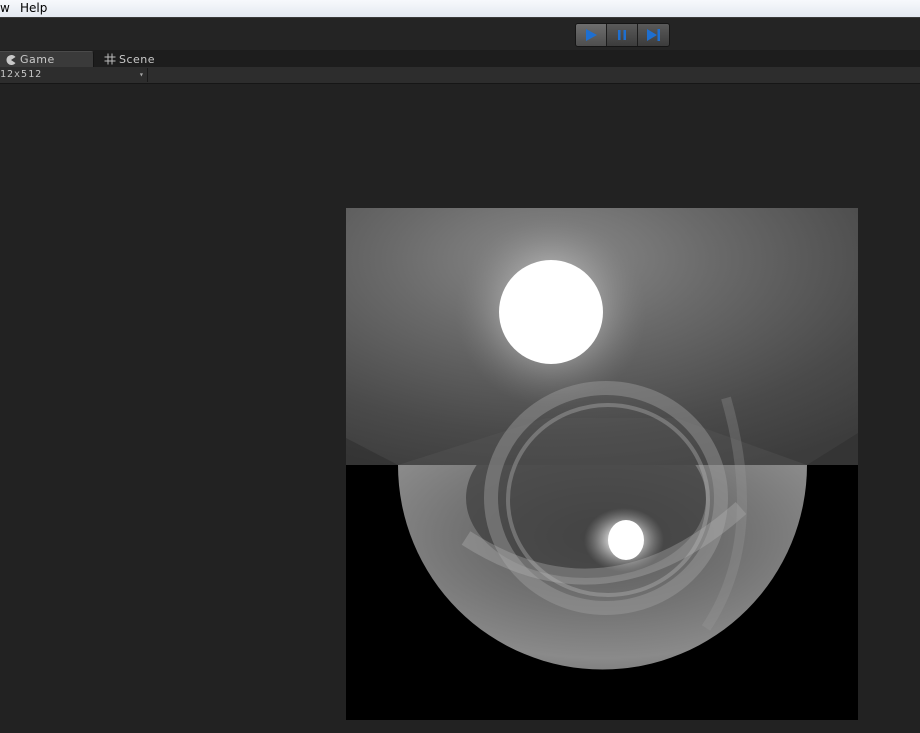 This screenshot has width=920, height=733. I want to click on pause-button, so click(622, 35).